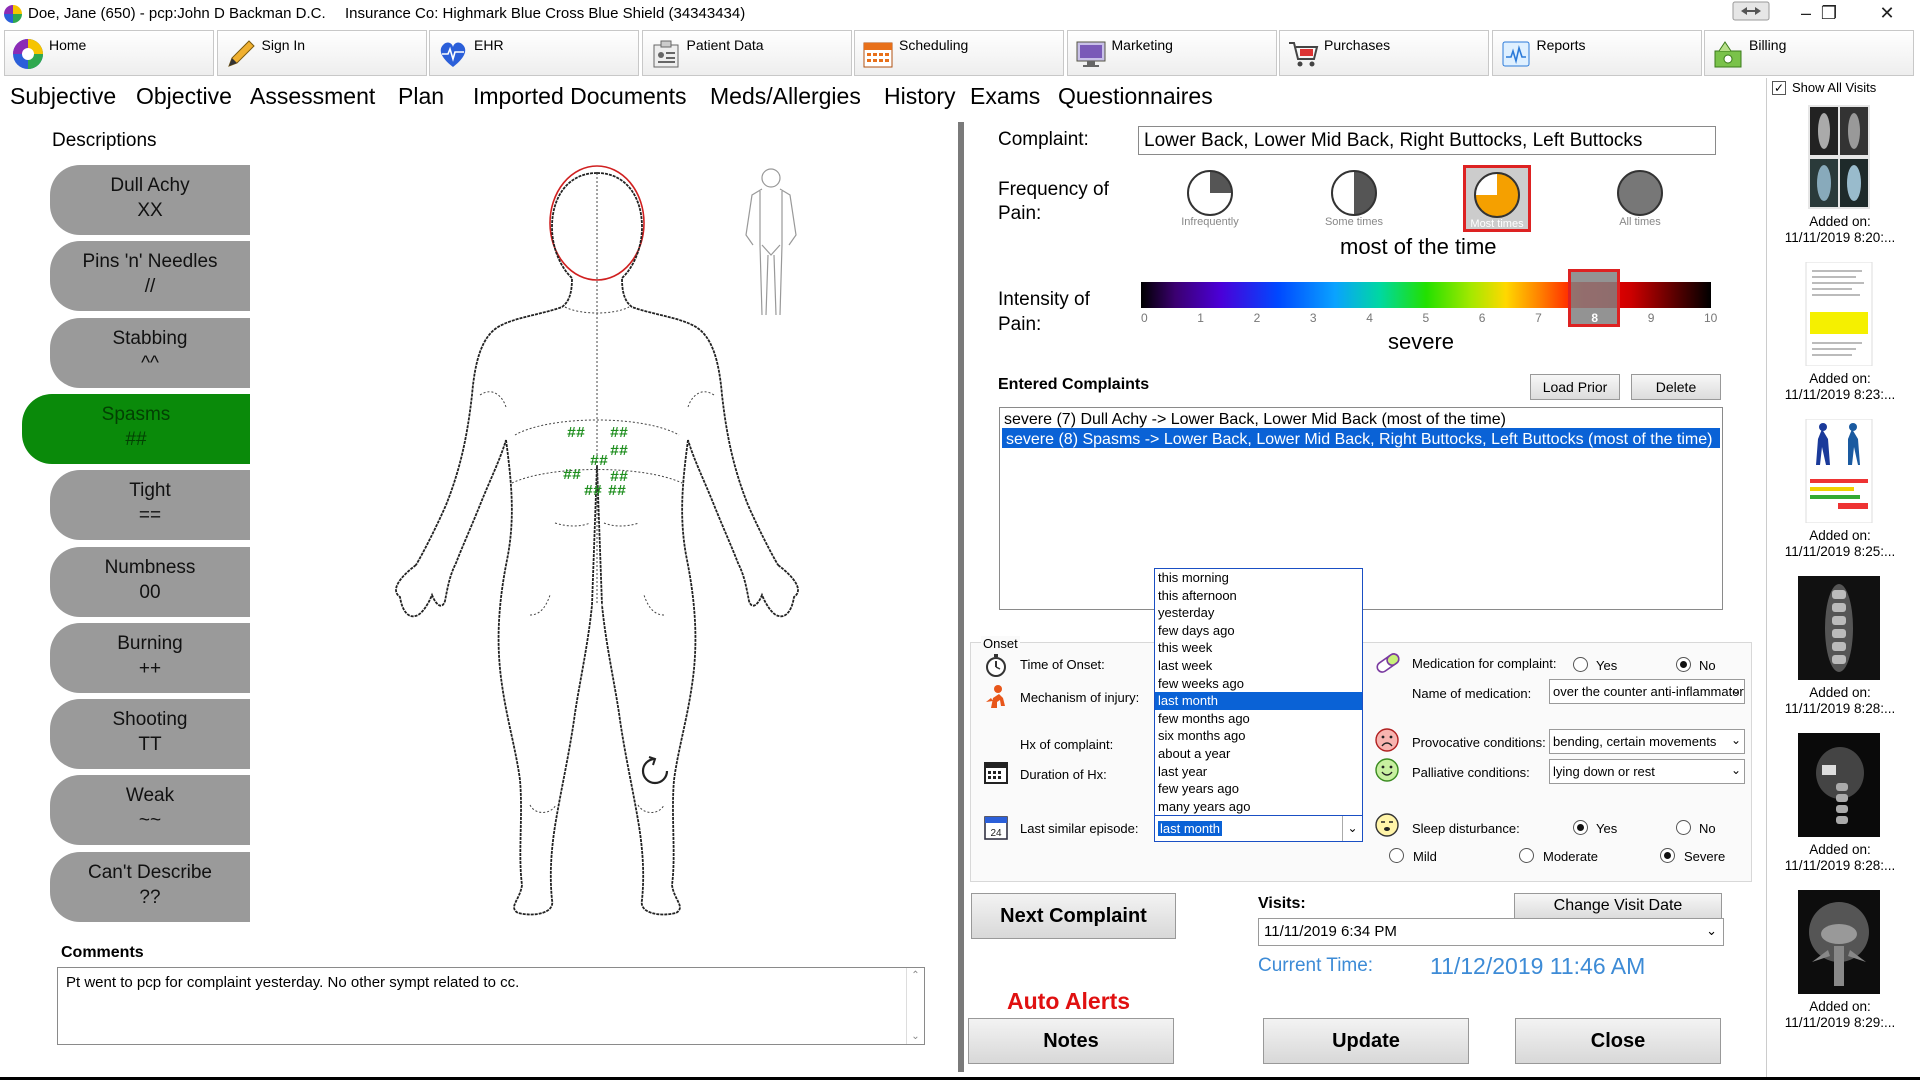  What do you see at coordinates (1683, 664) in the screenshot?
I see `medication-no-radio` at bounding box center [1683, 664].